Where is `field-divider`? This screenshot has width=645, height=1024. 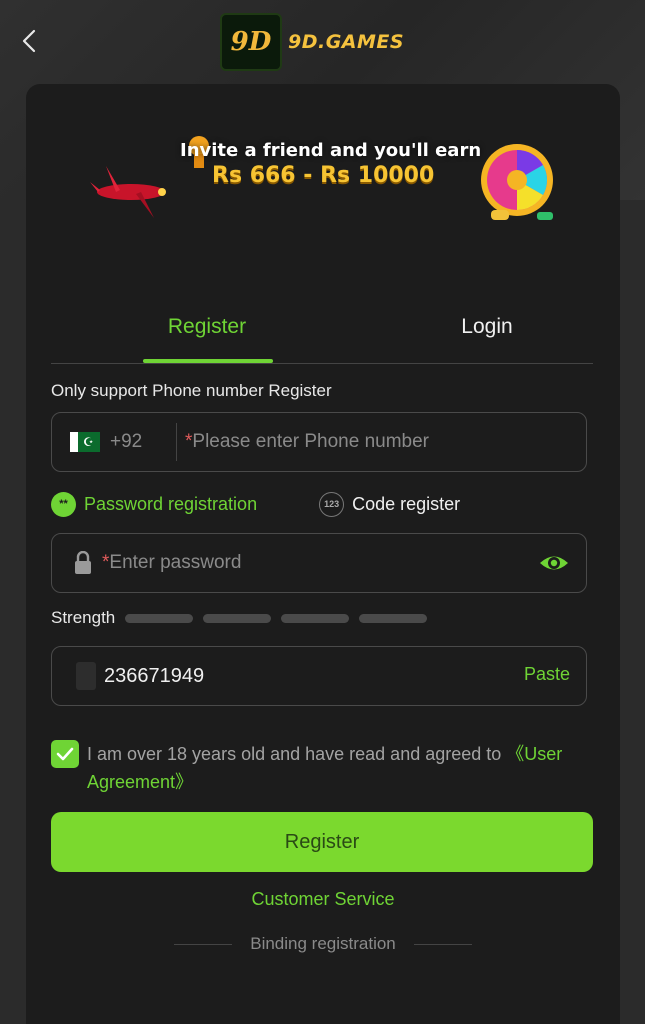 field-divider is located at coordinates (176, 442).